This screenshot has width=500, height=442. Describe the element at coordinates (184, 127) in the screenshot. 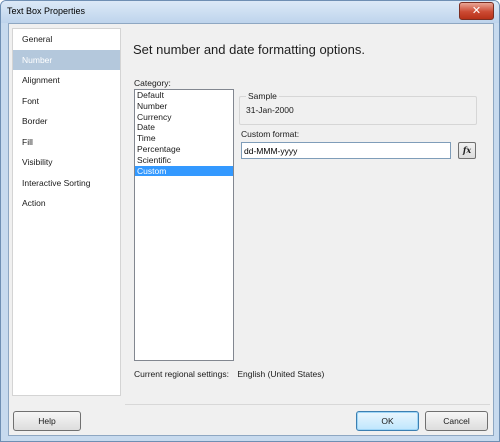

I see `category-item-date: Date` at that location.